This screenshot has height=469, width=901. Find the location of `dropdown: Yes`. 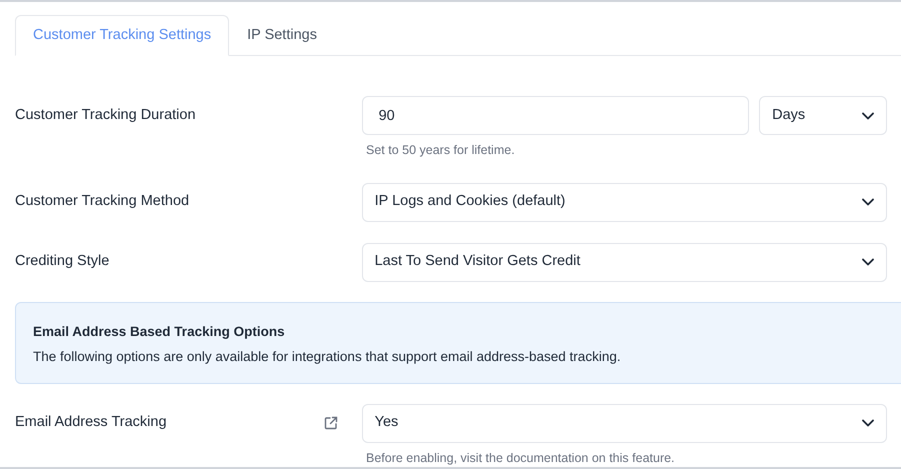

dropdown: Yes is located at coordinates (624, 423).